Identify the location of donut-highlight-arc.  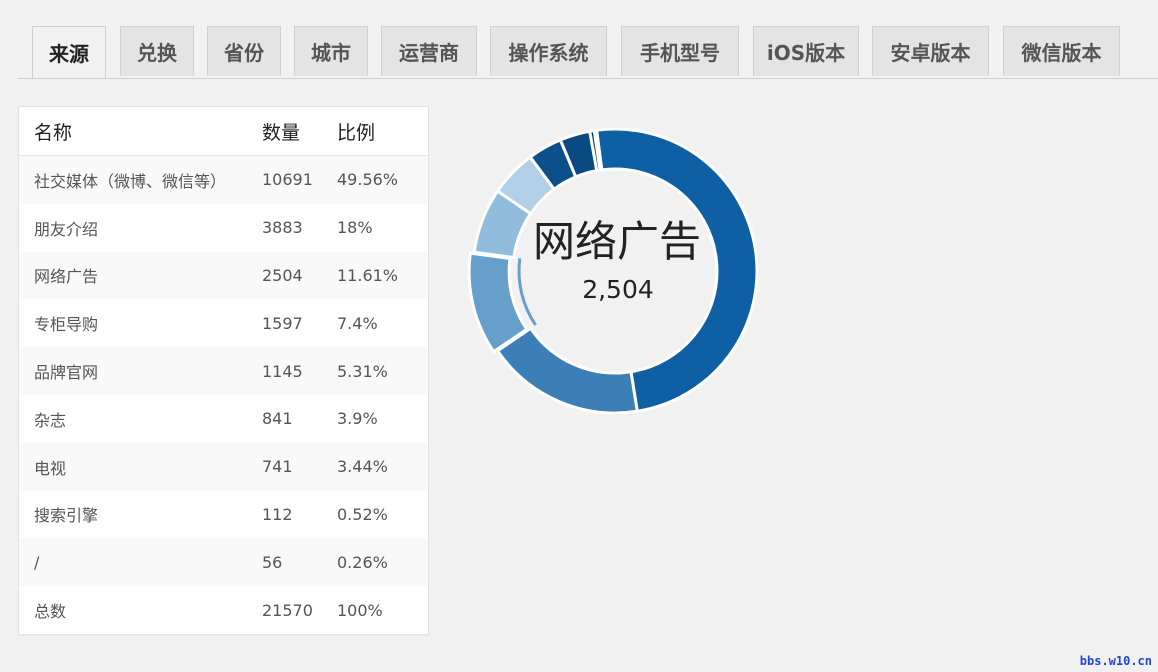
(527, 292).